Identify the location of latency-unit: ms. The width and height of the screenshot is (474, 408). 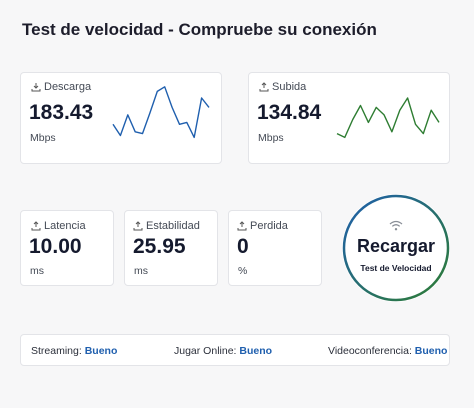
(37, 271).